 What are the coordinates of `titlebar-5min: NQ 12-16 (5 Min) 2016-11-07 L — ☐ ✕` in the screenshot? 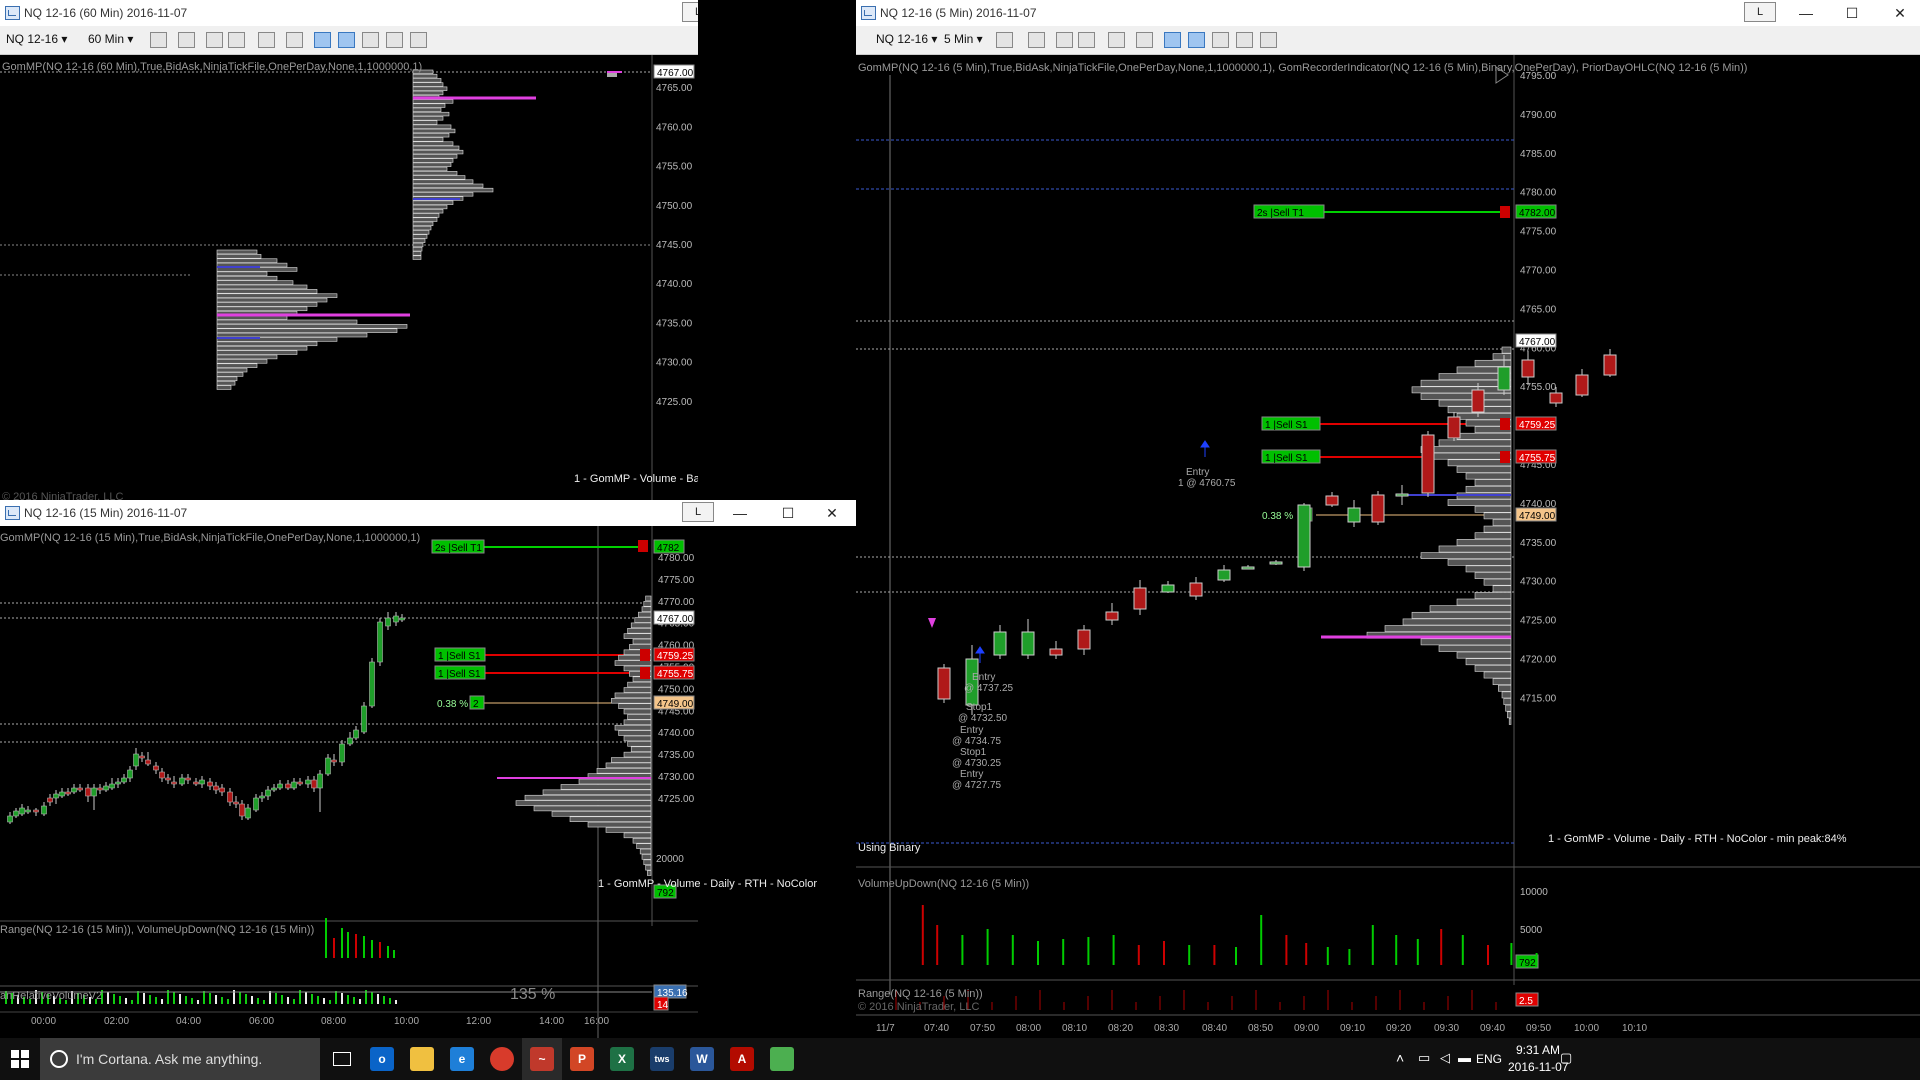 It's located at (1388, 13).